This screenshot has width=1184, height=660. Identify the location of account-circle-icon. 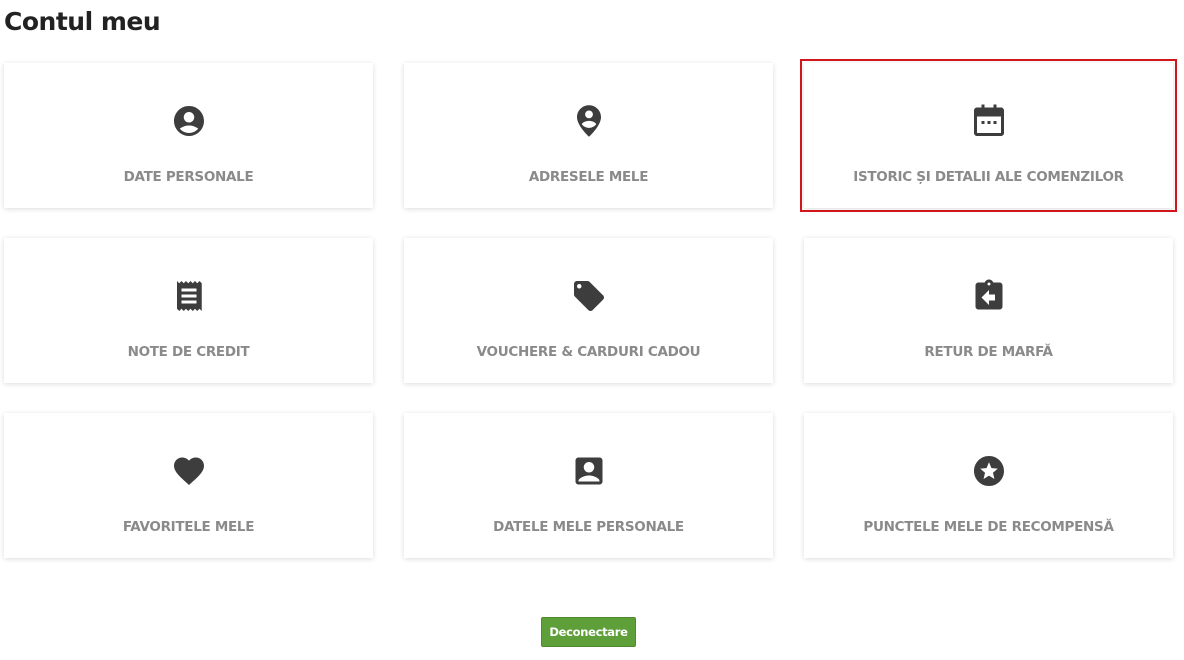
(189, 121).